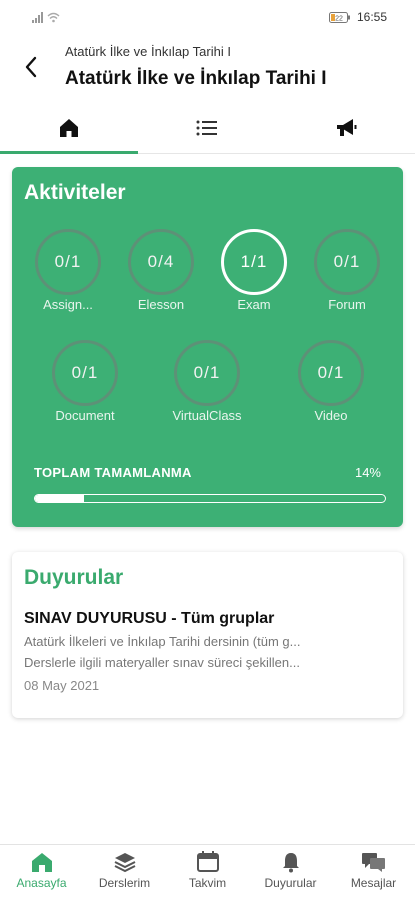 The height and width of the screenshot is (900, 415). Describe the element at coordinates (46, 17) in the screenshot. I see `status-left` at that location.